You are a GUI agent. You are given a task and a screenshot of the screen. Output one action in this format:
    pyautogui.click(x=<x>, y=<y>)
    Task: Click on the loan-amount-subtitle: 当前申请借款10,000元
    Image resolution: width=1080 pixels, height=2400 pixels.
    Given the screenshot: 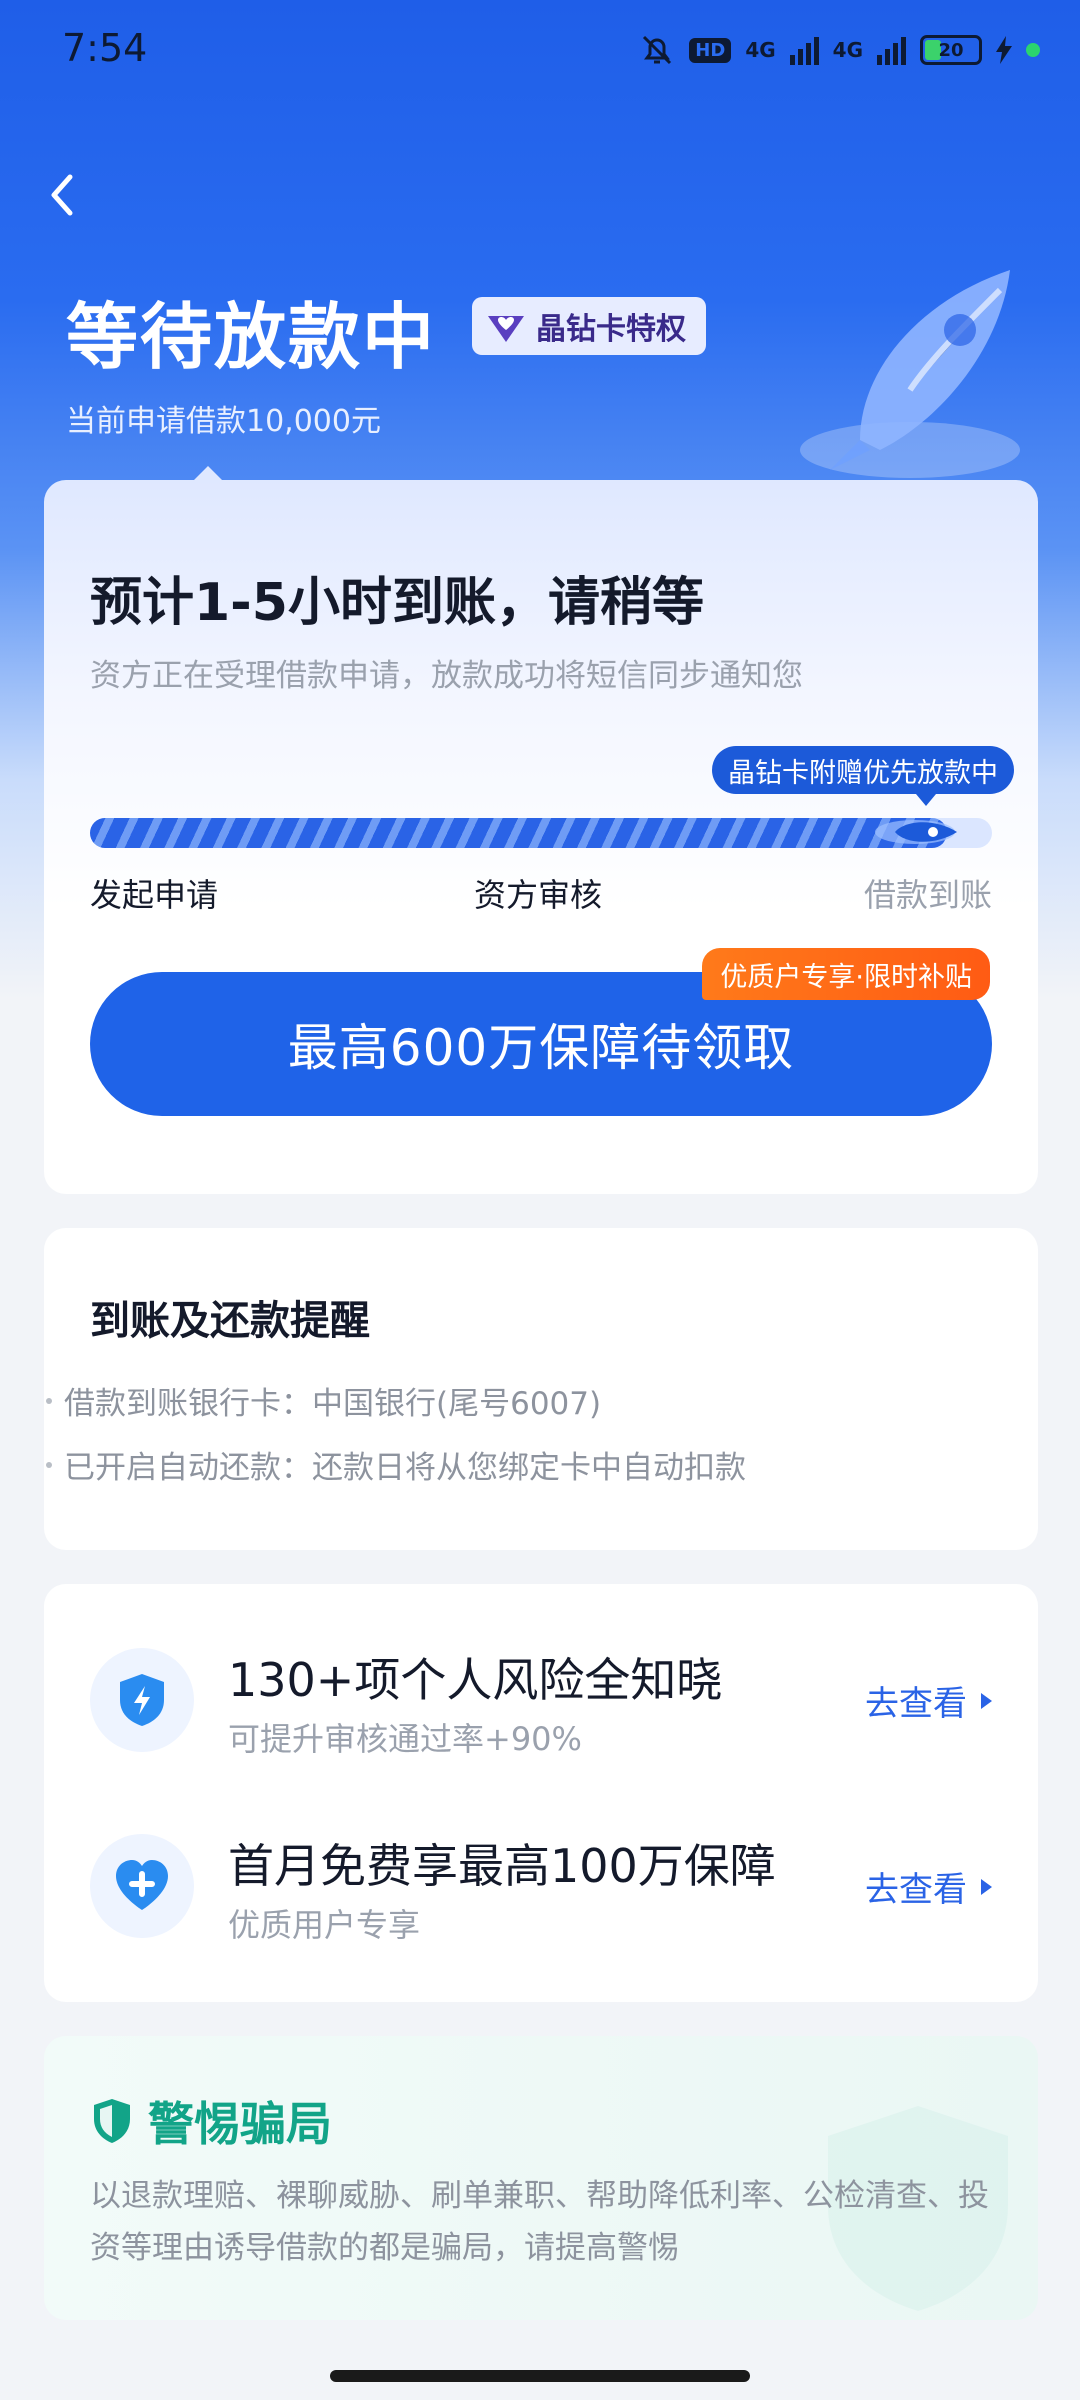 What is the action you would take?
    pyautogui.click(x=223, y=421)
    